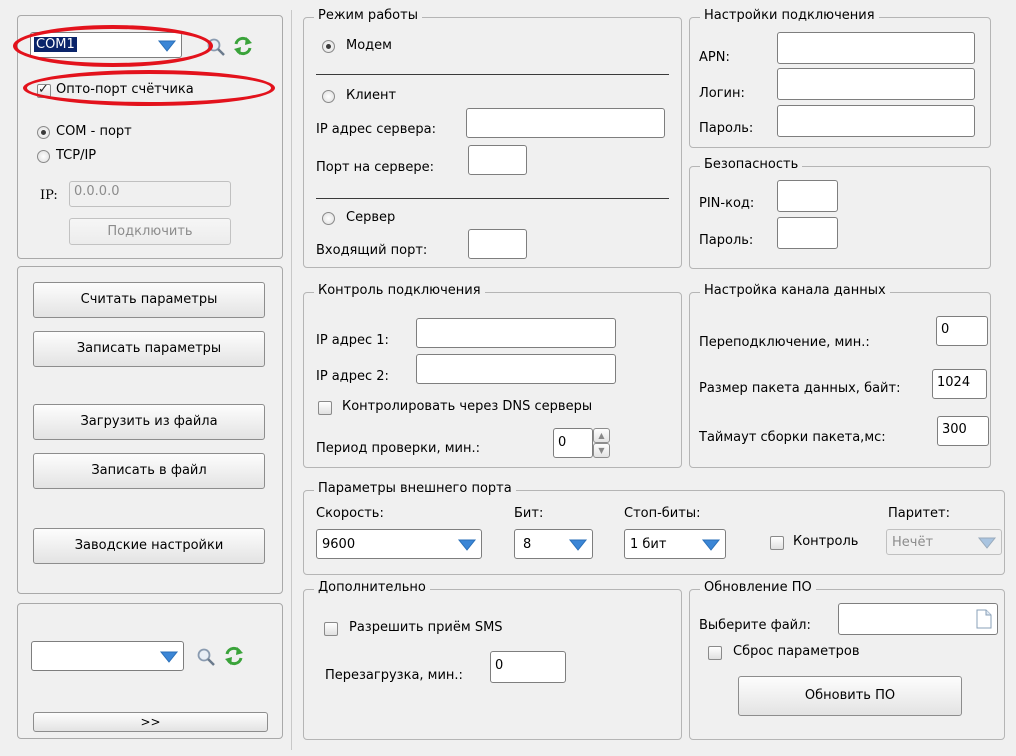 This screenshot has width=1016, height=756. I want to click on ip-field: 0.0.0.0, so click(150, 194).